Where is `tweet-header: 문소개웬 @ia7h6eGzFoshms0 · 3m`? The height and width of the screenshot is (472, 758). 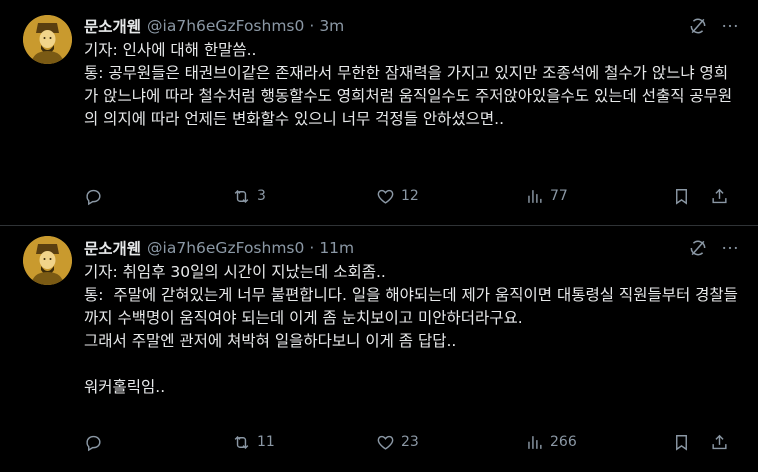
tweet-header: 문소개웬 @ia7h6eGzFoshms0 · 3m is located at coordinates (412, 26).